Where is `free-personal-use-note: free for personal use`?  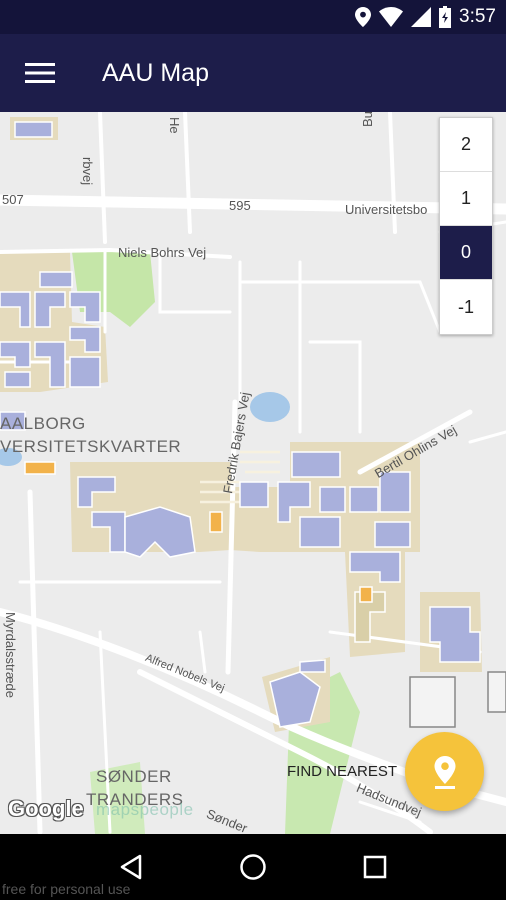 free-personal-use-note: free for personal use is located at coordinates (66, 889).